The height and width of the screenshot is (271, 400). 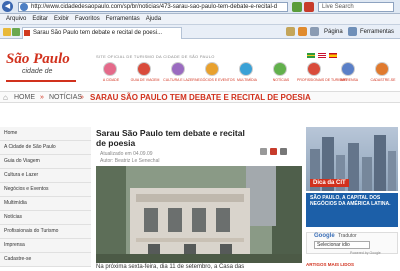 I want to click on google-logo: Google, so click(x=324, y=236).